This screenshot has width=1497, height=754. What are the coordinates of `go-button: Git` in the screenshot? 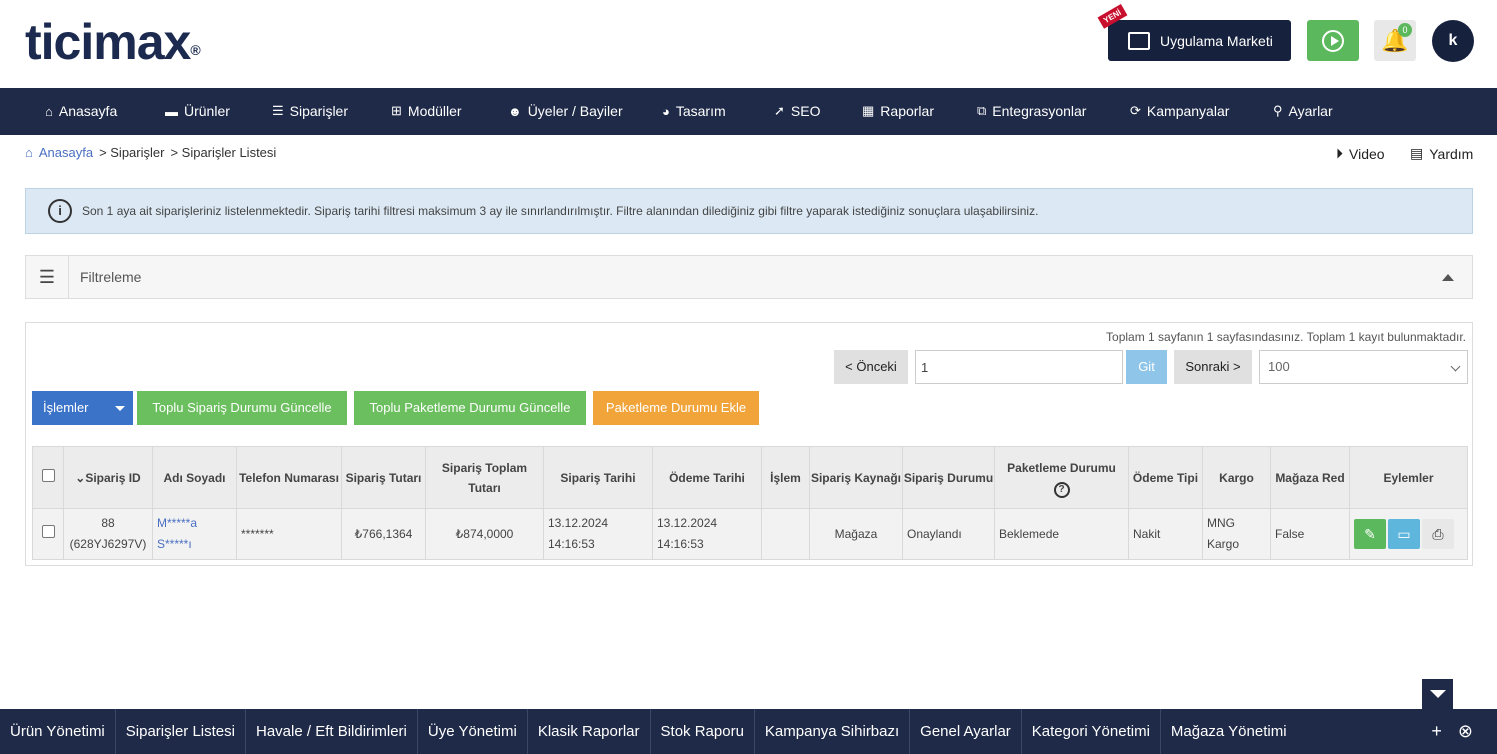 It's located at (1146, 367).